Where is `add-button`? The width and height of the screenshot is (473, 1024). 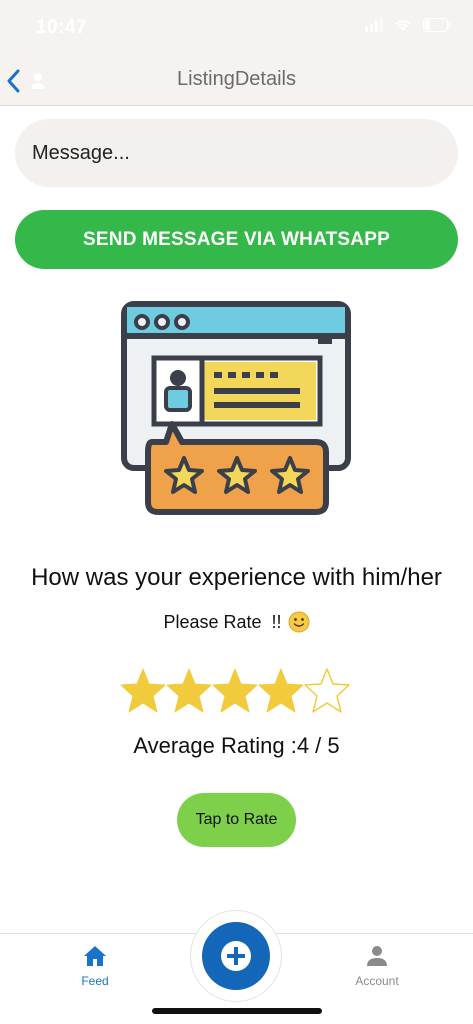
add-button is located at coordinates (236, 956).